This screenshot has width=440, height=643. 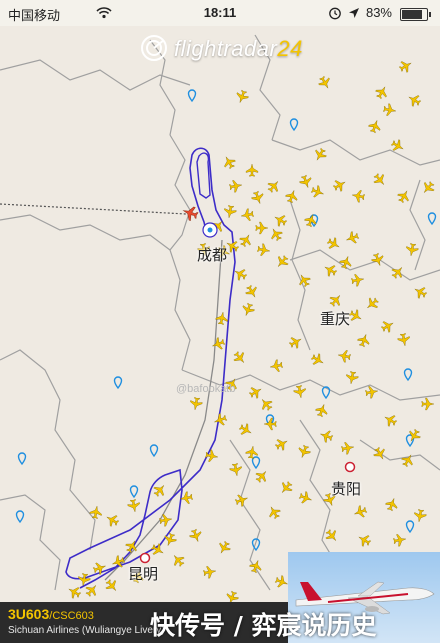 I want to click on airline-name: Sichuan Airlines (Wuliangye Livery), so click(x=86, y=630).